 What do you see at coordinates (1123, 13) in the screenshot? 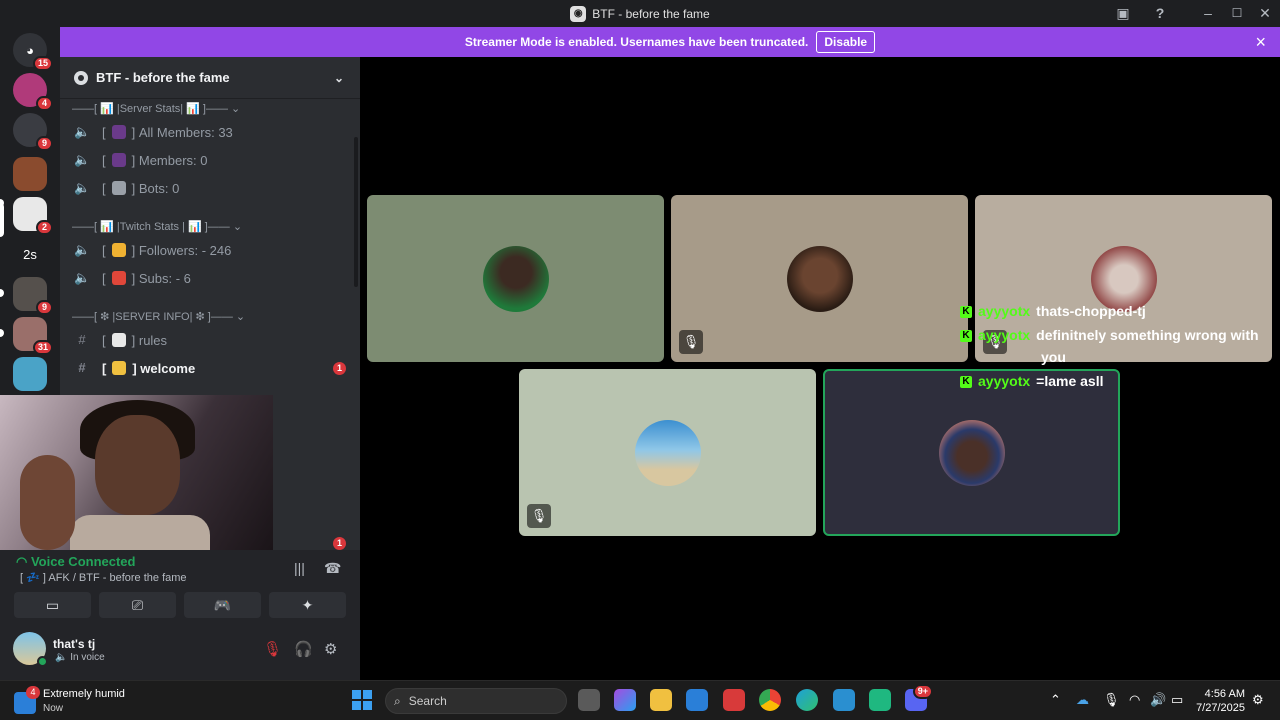
I see `inbox-icon: ▣` at bounding box center [1123, 13].